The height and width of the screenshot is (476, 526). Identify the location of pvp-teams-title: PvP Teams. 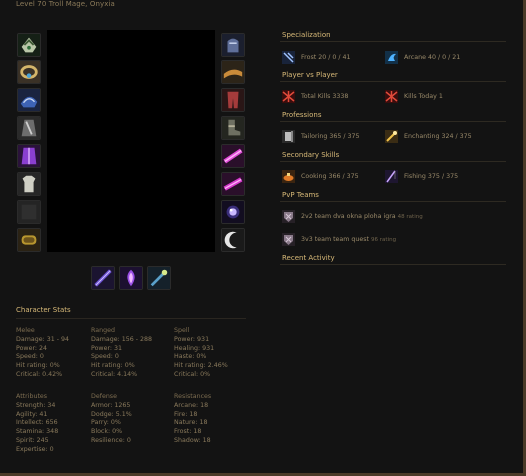
(300, 195).